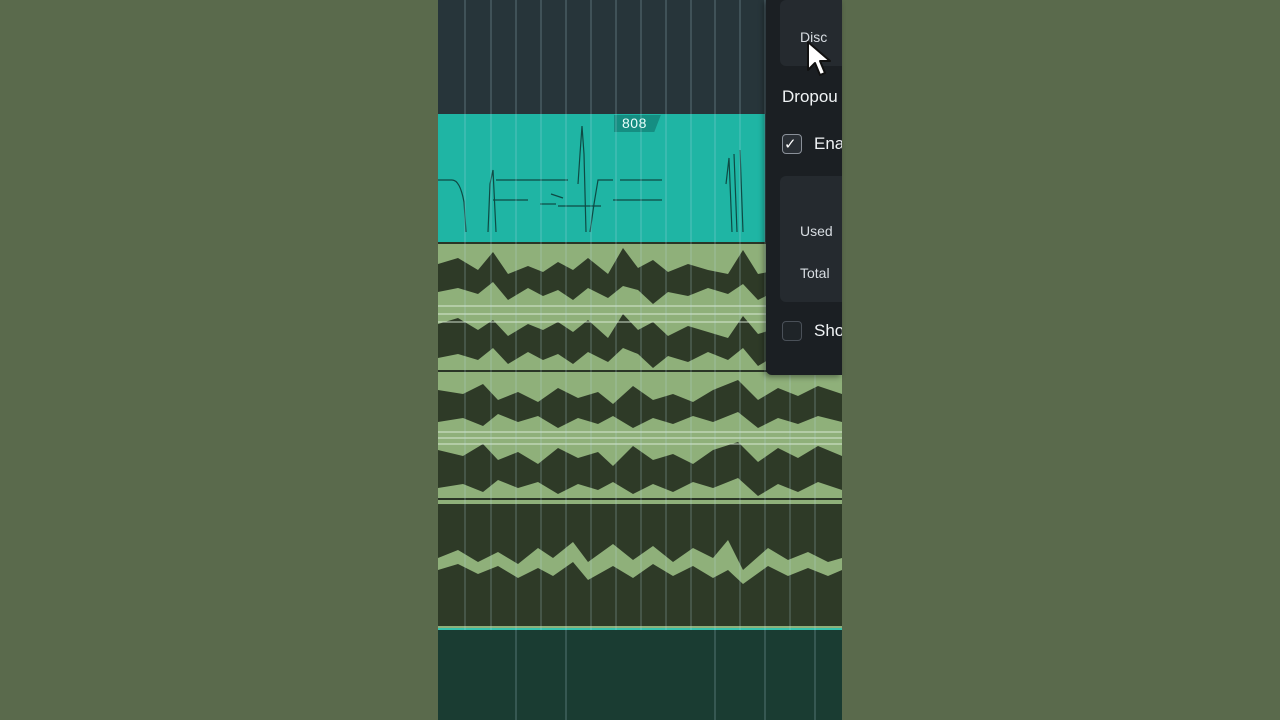 The height and width of the screenshot is (720, 1280). I want to click on audio-clip-3-waveform, so click(640, 565).